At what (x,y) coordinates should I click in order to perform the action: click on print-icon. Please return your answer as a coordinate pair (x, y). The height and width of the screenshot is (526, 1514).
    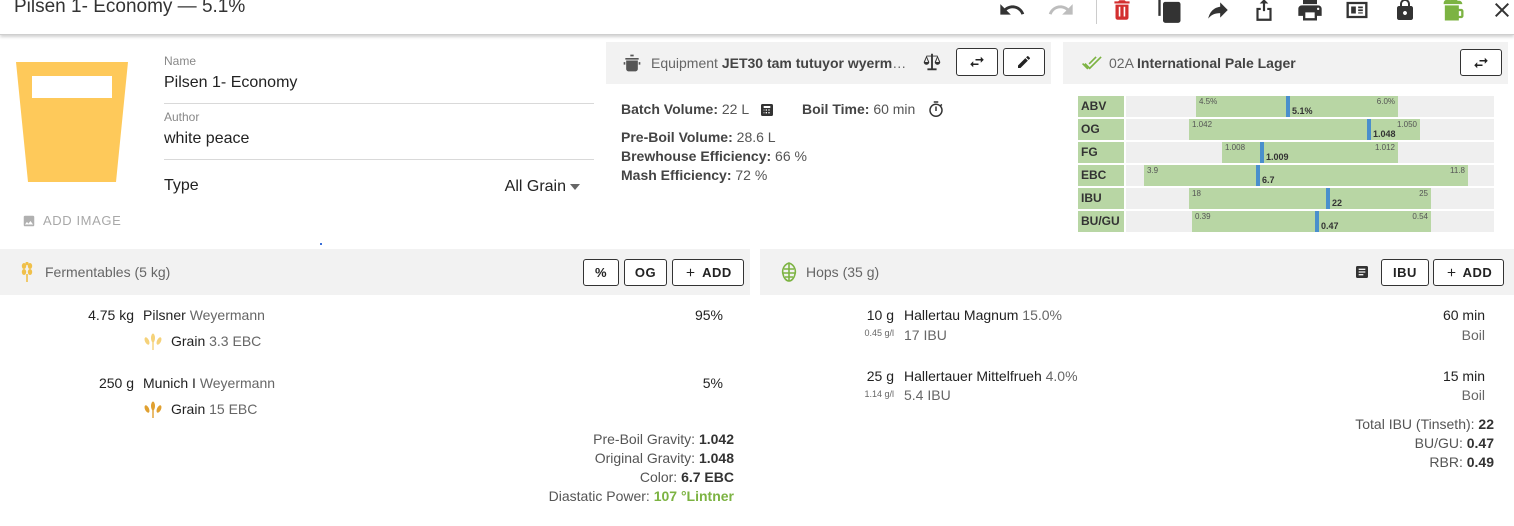
    Looking at the image, I should click on (1310, 13).